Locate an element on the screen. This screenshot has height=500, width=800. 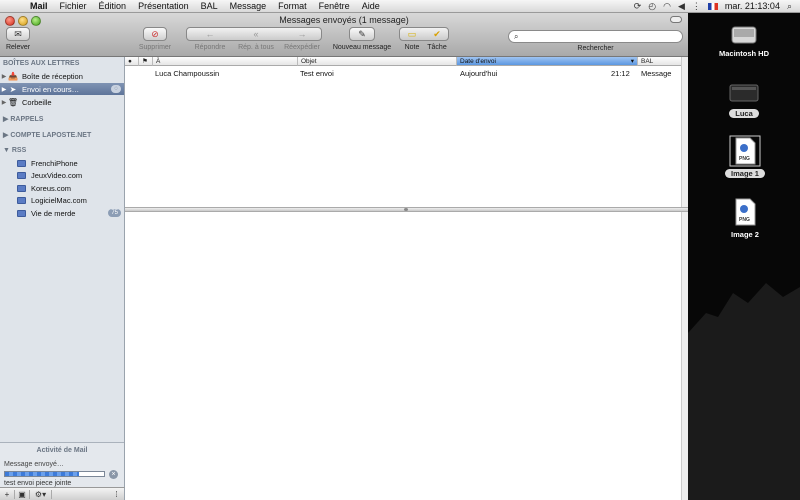
rss-feed-label: Koreus.com is located at coordinates (51, 188).